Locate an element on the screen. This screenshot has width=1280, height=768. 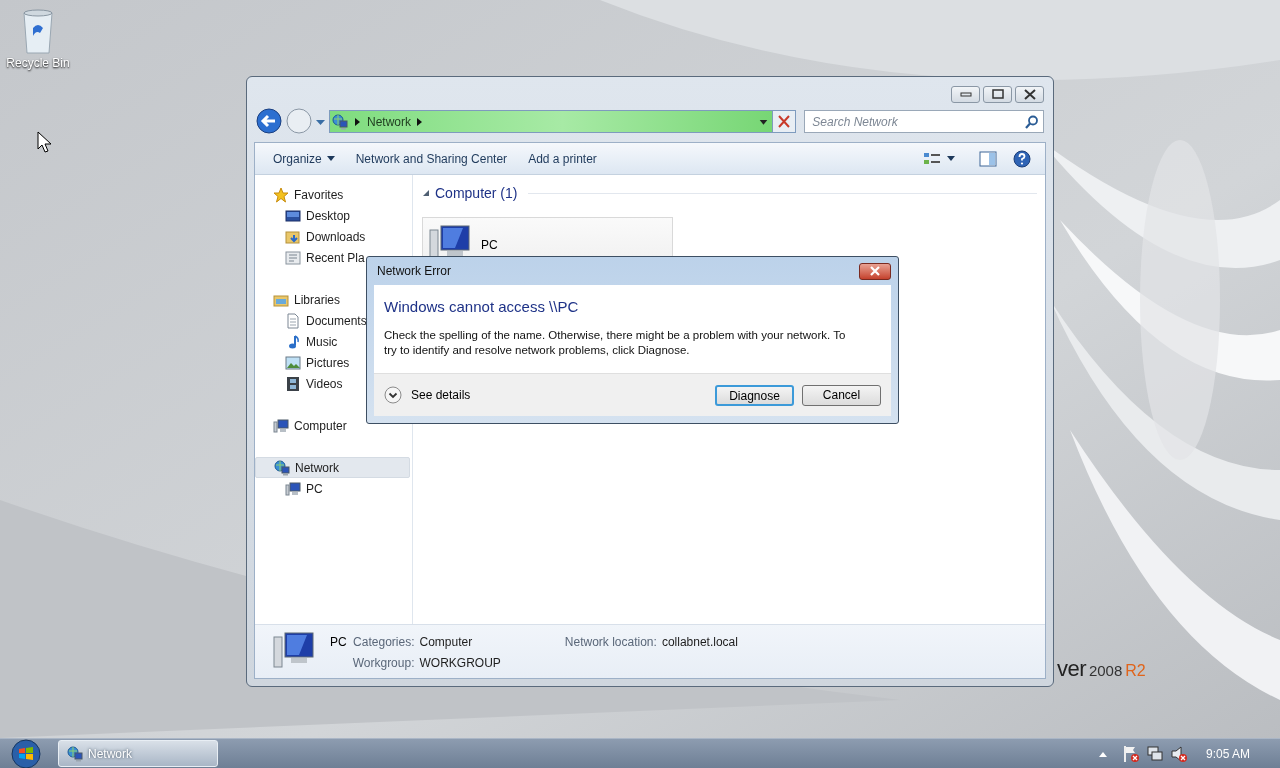
document-icon is located at coordinates (293, 320).